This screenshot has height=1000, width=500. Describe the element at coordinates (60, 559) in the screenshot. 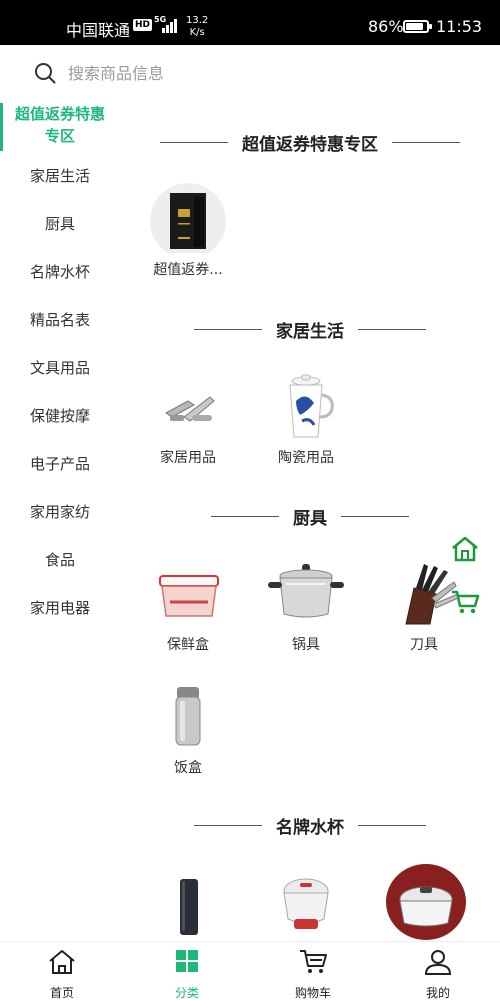

I see `sidebar-item-food: 食品` at that location.